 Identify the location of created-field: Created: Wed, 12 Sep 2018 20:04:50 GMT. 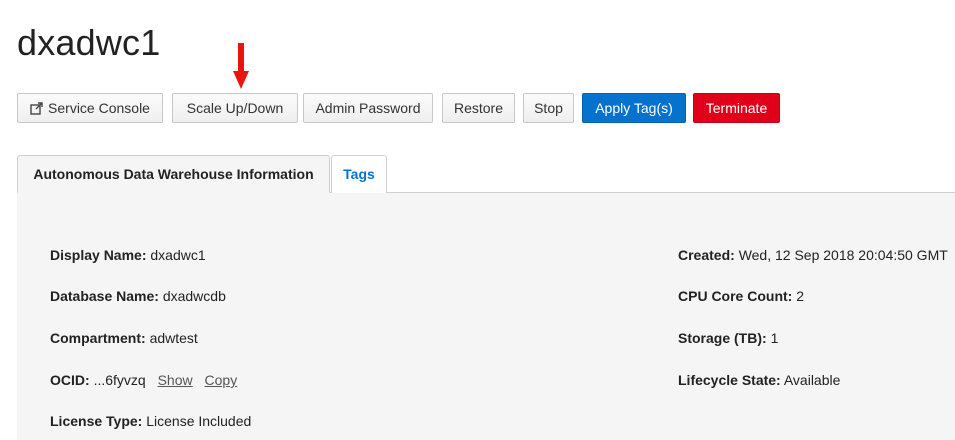
(813, 255).